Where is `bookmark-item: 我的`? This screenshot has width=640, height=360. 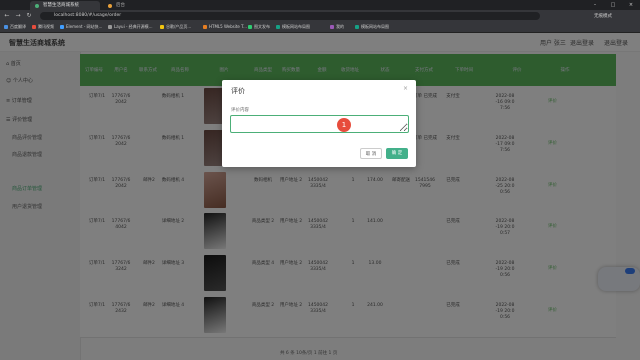 bookmark-item: 我的 is located at coordinates (337, 27).